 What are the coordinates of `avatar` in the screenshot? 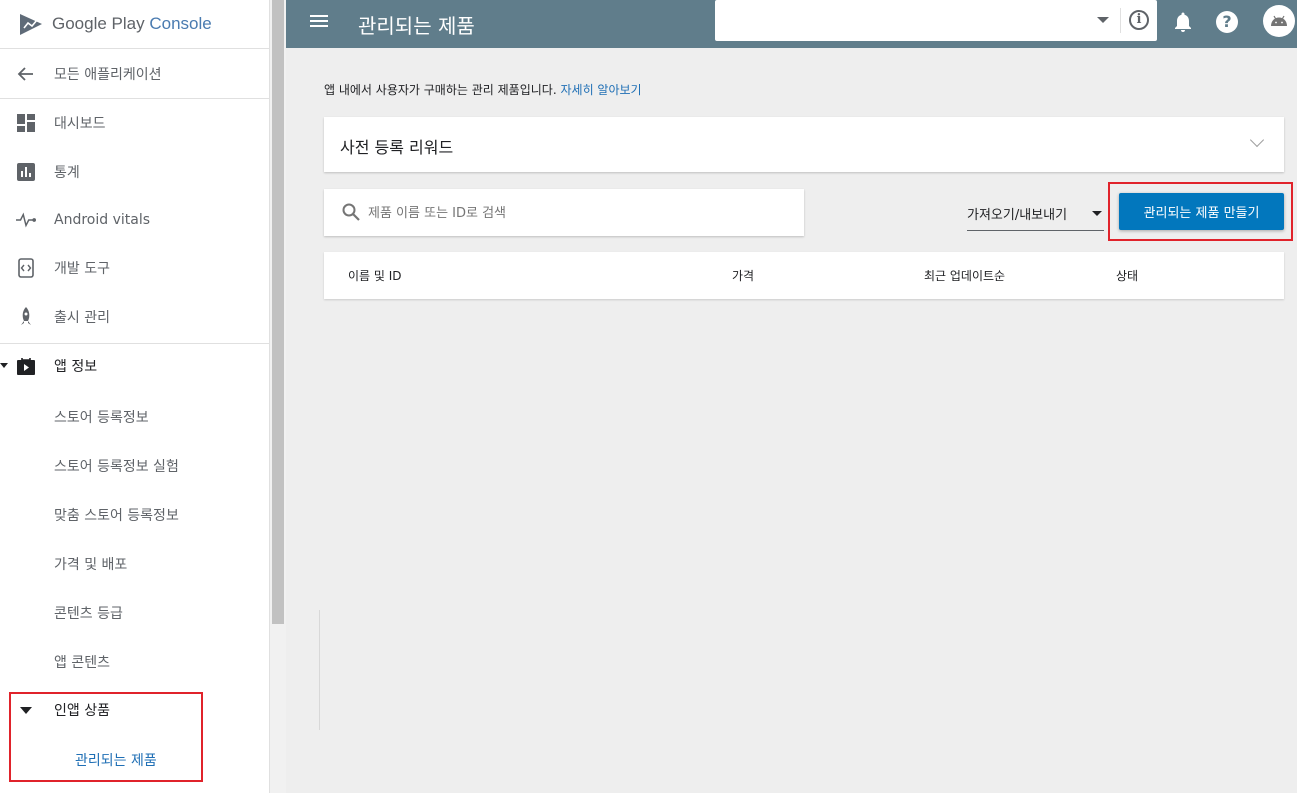 It's located at (1279, 21).